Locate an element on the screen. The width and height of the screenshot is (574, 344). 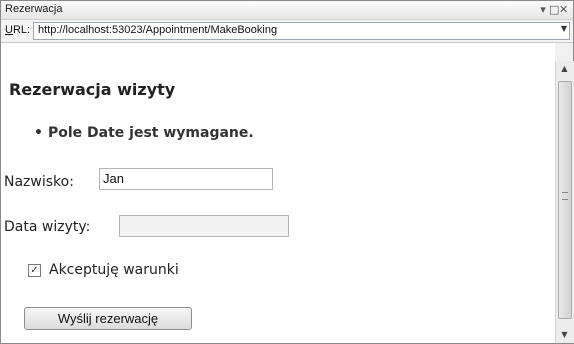
chevron-down-icon: ▼ is located at coordinates (564, 28).